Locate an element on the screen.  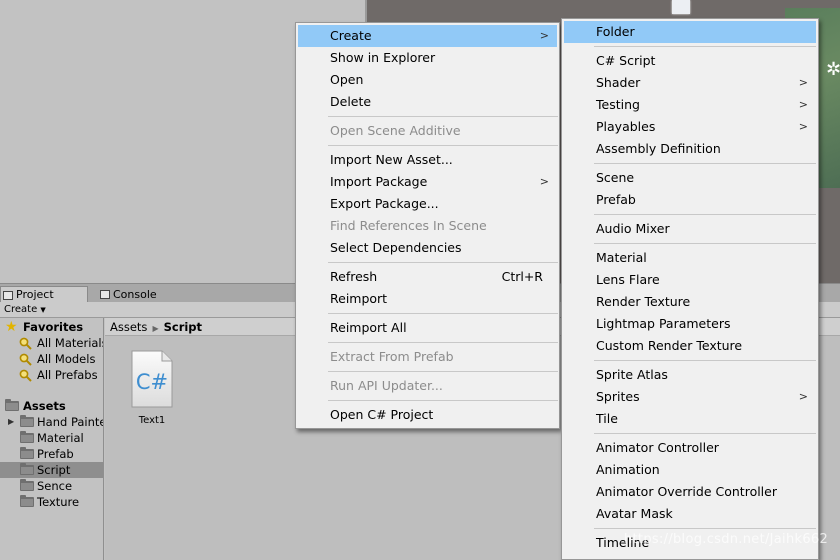
menu-item-assembly-definition: Assembly Definition is located at coordinates (690, 149).